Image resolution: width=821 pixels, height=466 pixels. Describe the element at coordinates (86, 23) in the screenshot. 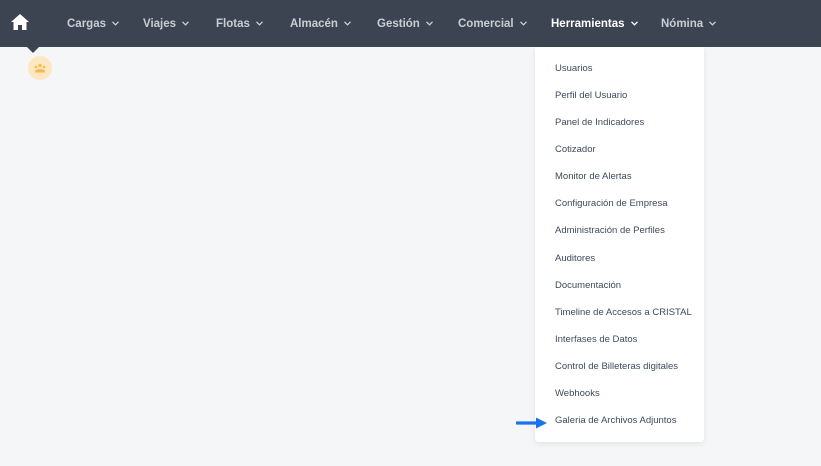

I see `nav-label: Cargas` at that location.